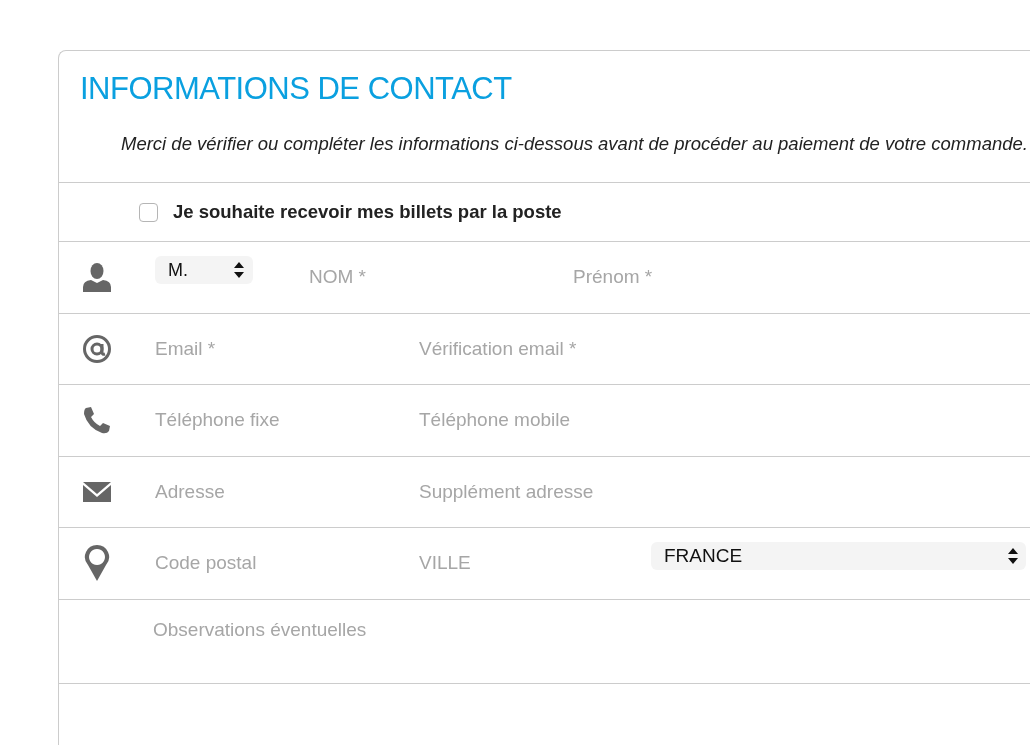  What do you see at coordinates (287, 491) in the screenshot?
I see `text-field: Adresse` at bounding box center [287, 491].